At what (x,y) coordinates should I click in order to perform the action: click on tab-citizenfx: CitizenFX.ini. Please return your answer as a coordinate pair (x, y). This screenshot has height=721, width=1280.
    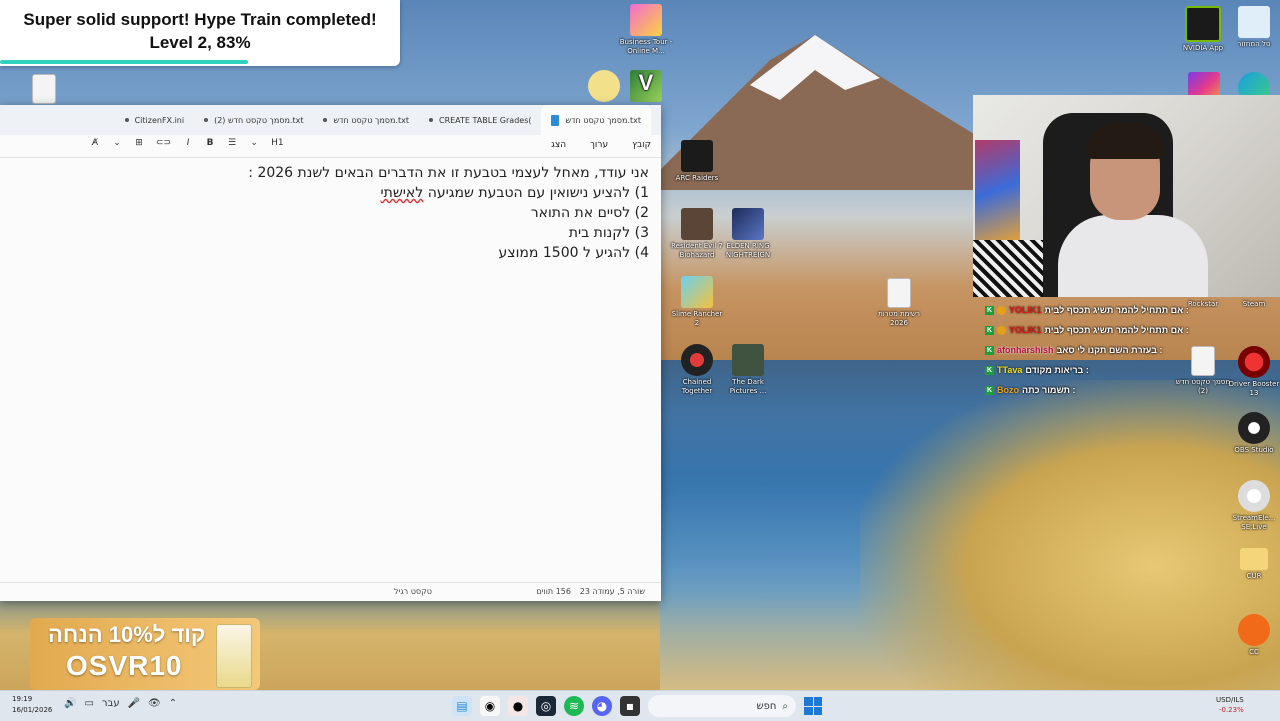
    Looking at the image, I should click on (155, 120).